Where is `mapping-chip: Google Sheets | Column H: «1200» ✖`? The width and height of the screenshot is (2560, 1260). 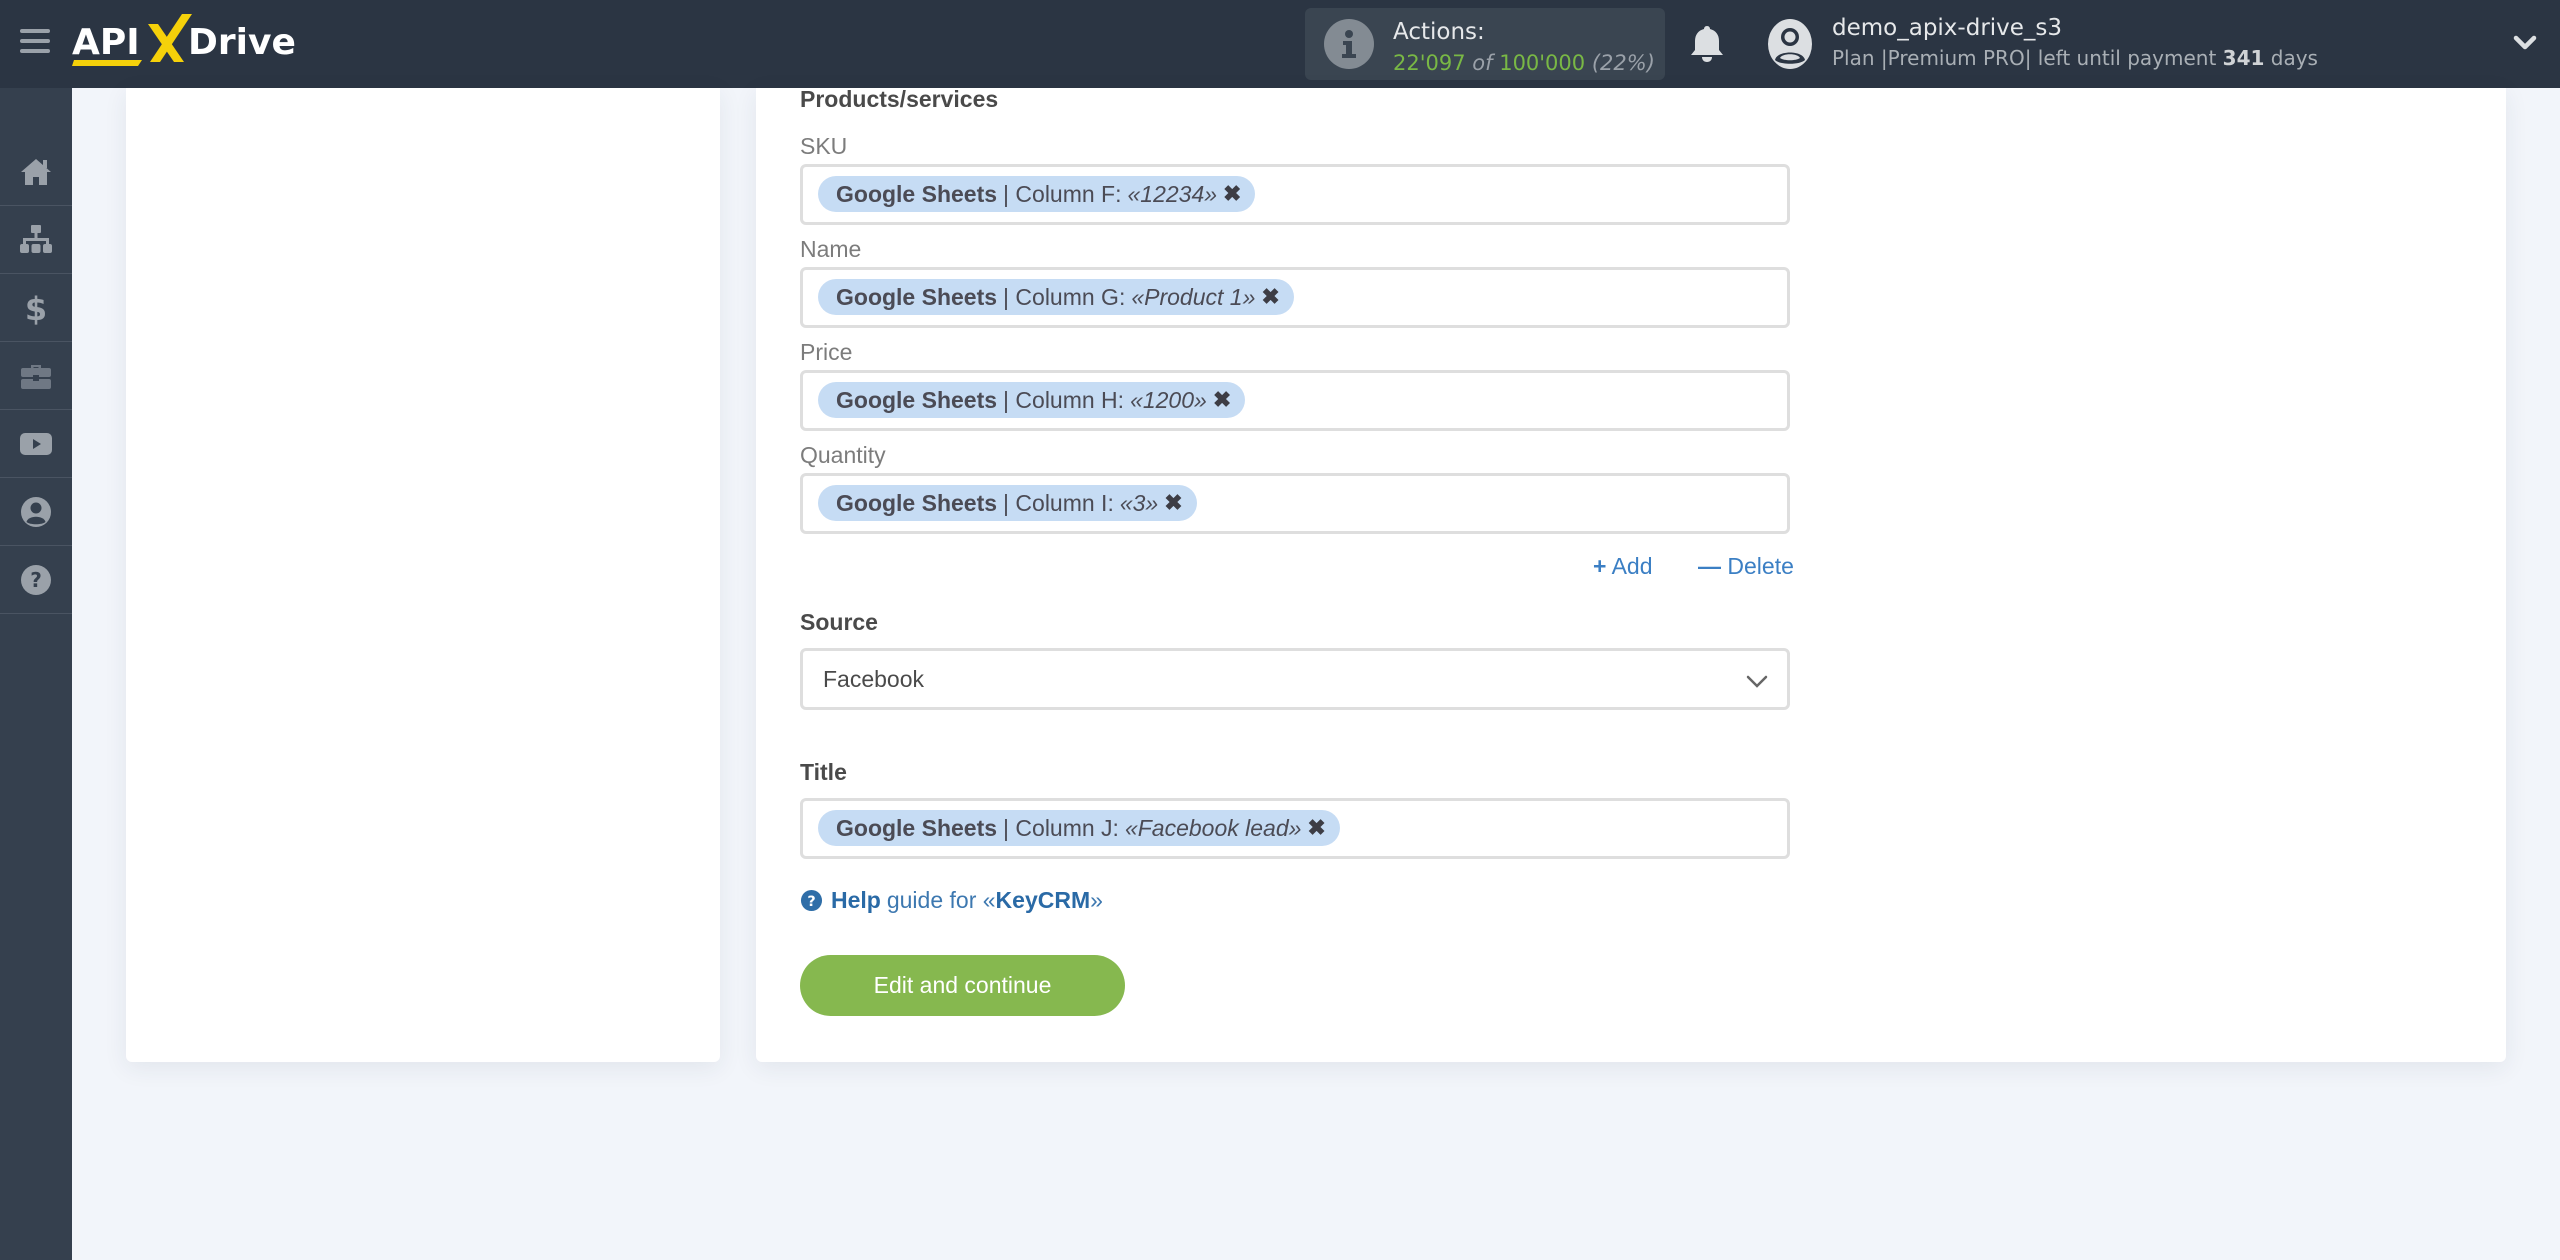
mapping-chip: Google Sheets | Column H: «1200» ✖ is located at coordinates (1032, 400).